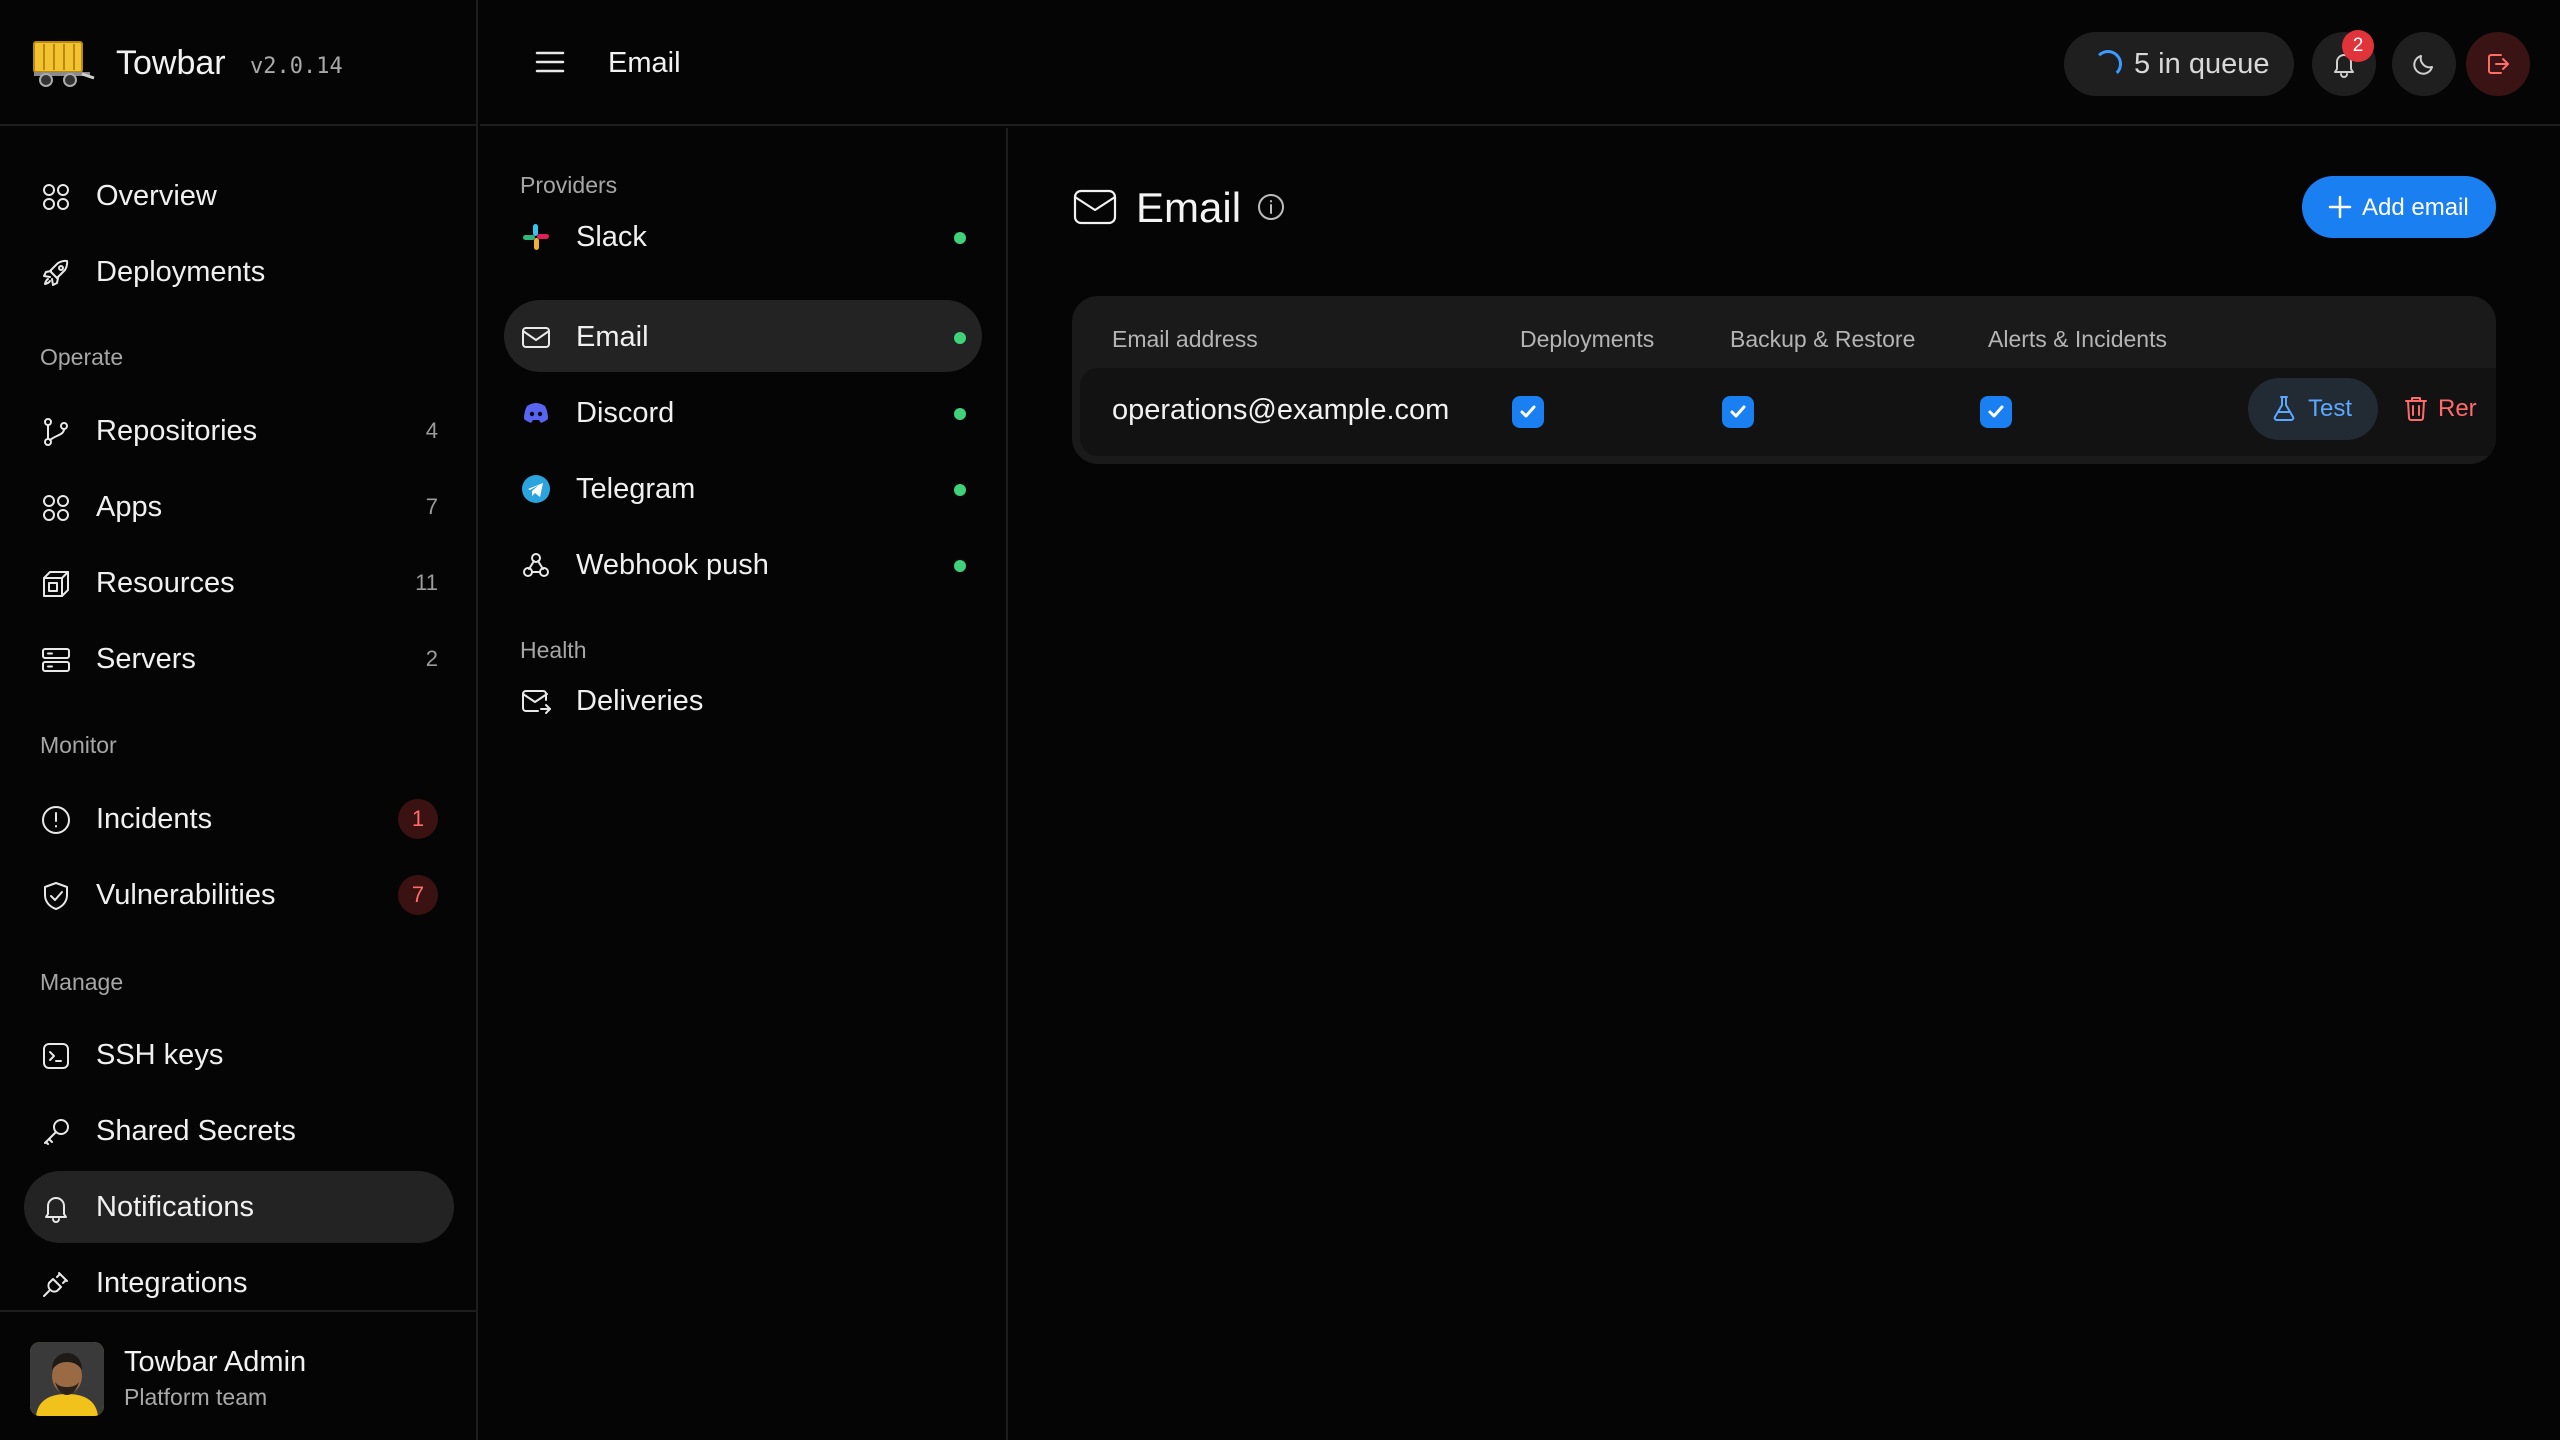  I want to click on sidebar-item-label: Overview, so click(156, 195).